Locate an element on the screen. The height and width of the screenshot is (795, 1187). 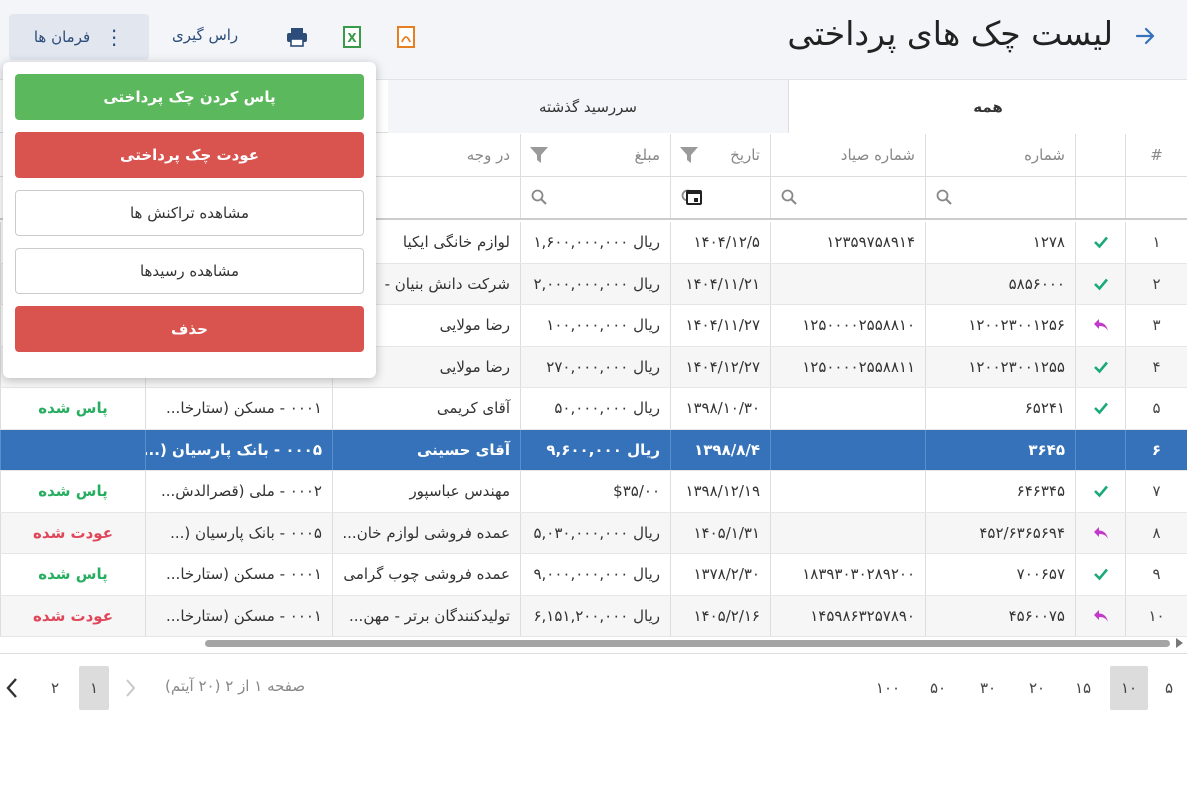
page-size-option: ۵ is located at coordinates (1168, 688).